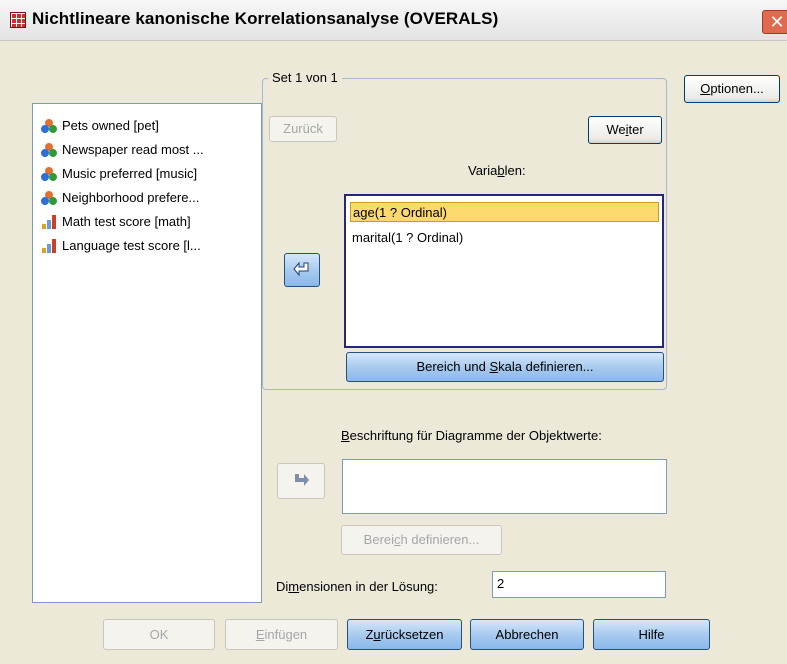  I want to click on close-button: ✕, so click(774, 22).